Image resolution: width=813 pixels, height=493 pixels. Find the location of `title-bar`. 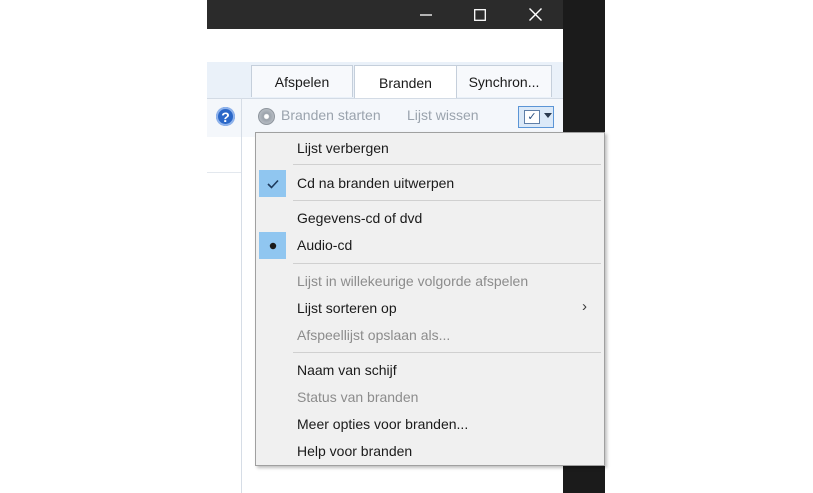

title-bar is located at coordinates (385, 14).